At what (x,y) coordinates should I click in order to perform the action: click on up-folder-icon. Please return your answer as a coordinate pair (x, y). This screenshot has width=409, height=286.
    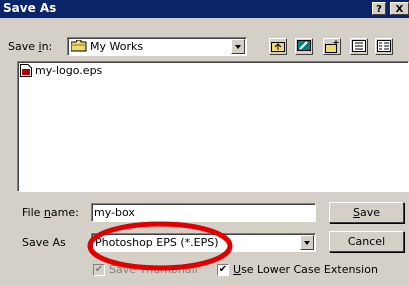
    Looking at the image, I should click on (278, 47).